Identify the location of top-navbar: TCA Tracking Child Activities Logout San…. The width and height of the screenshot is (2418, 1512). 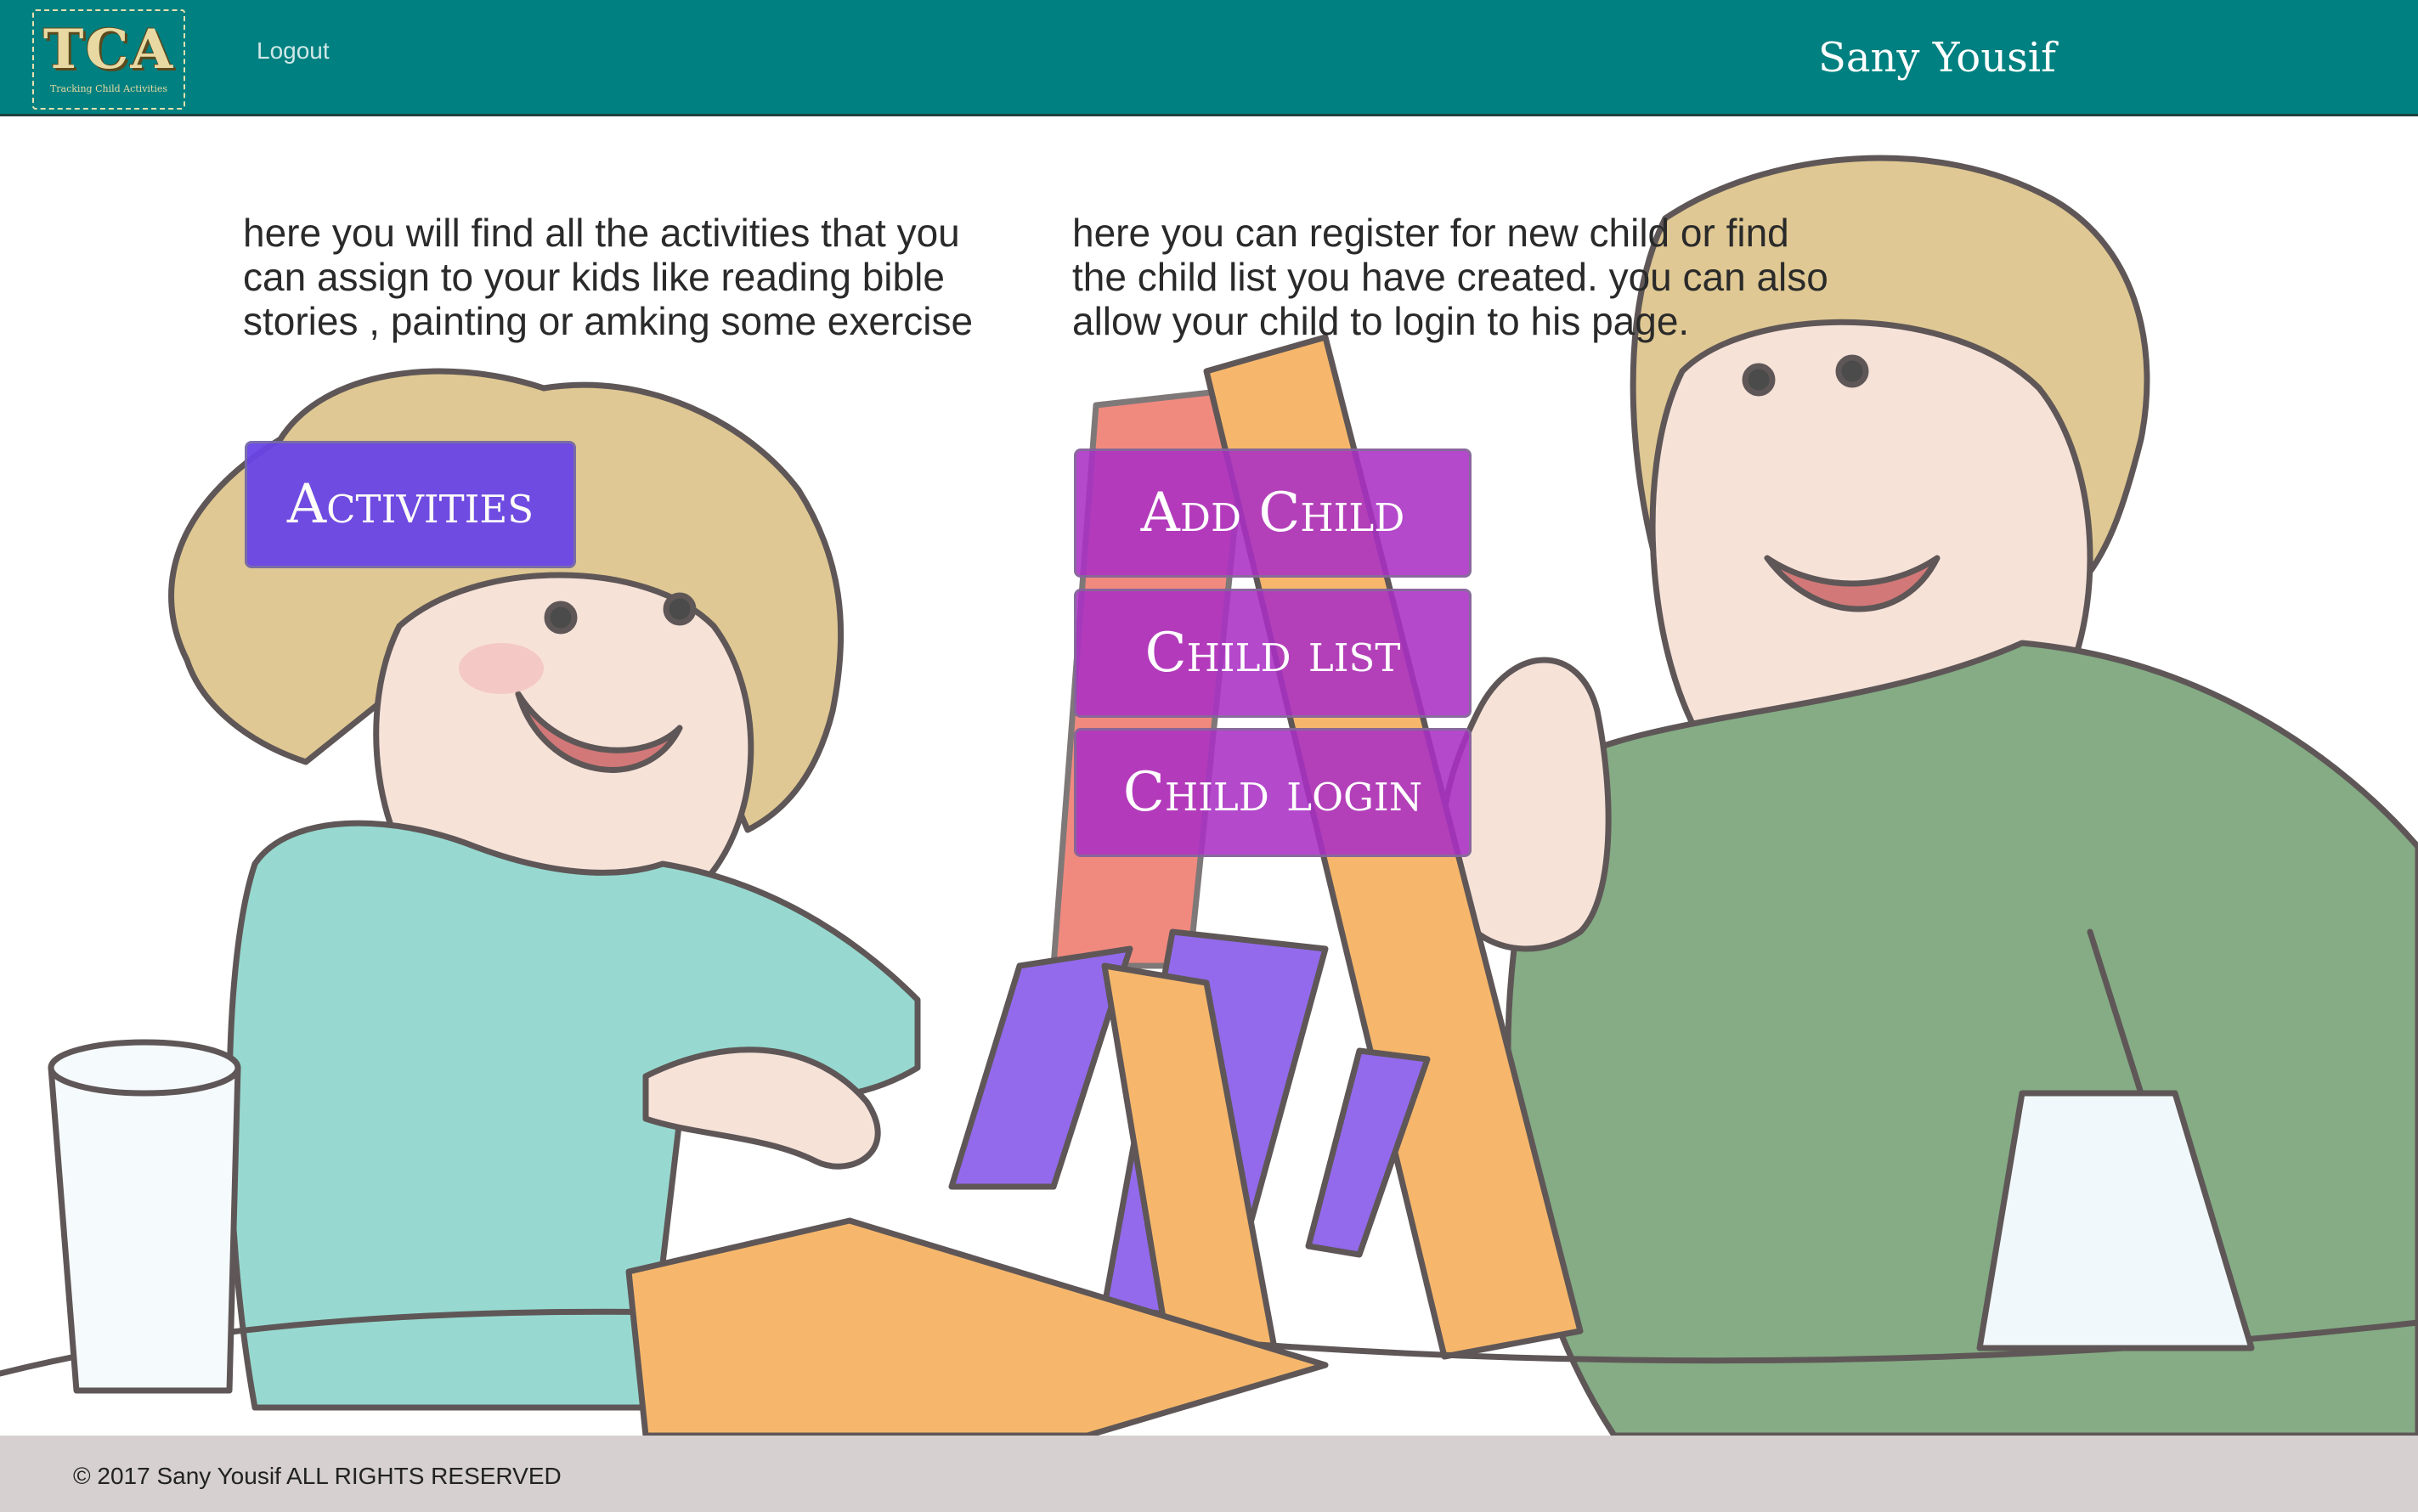
(1209, 58).